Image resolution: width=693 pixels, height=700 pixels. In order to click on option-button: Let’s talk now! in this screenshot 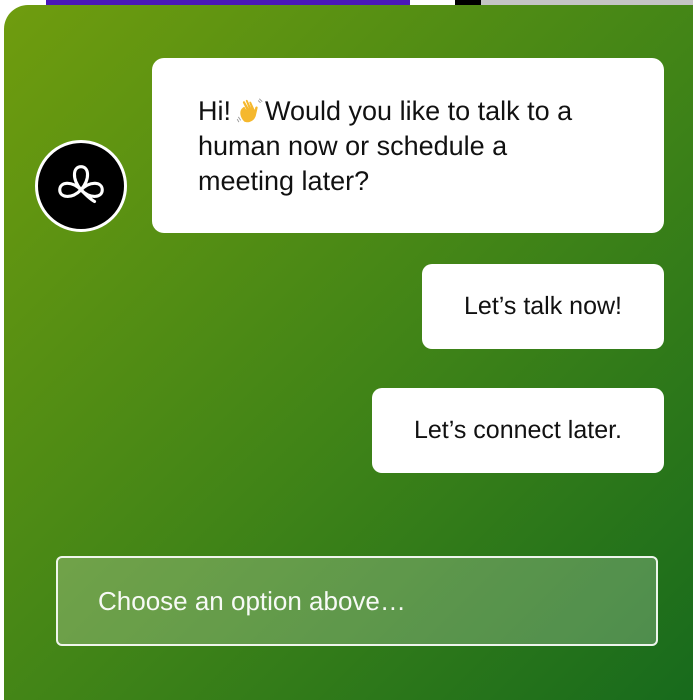, I will do `click(543, 306)`.